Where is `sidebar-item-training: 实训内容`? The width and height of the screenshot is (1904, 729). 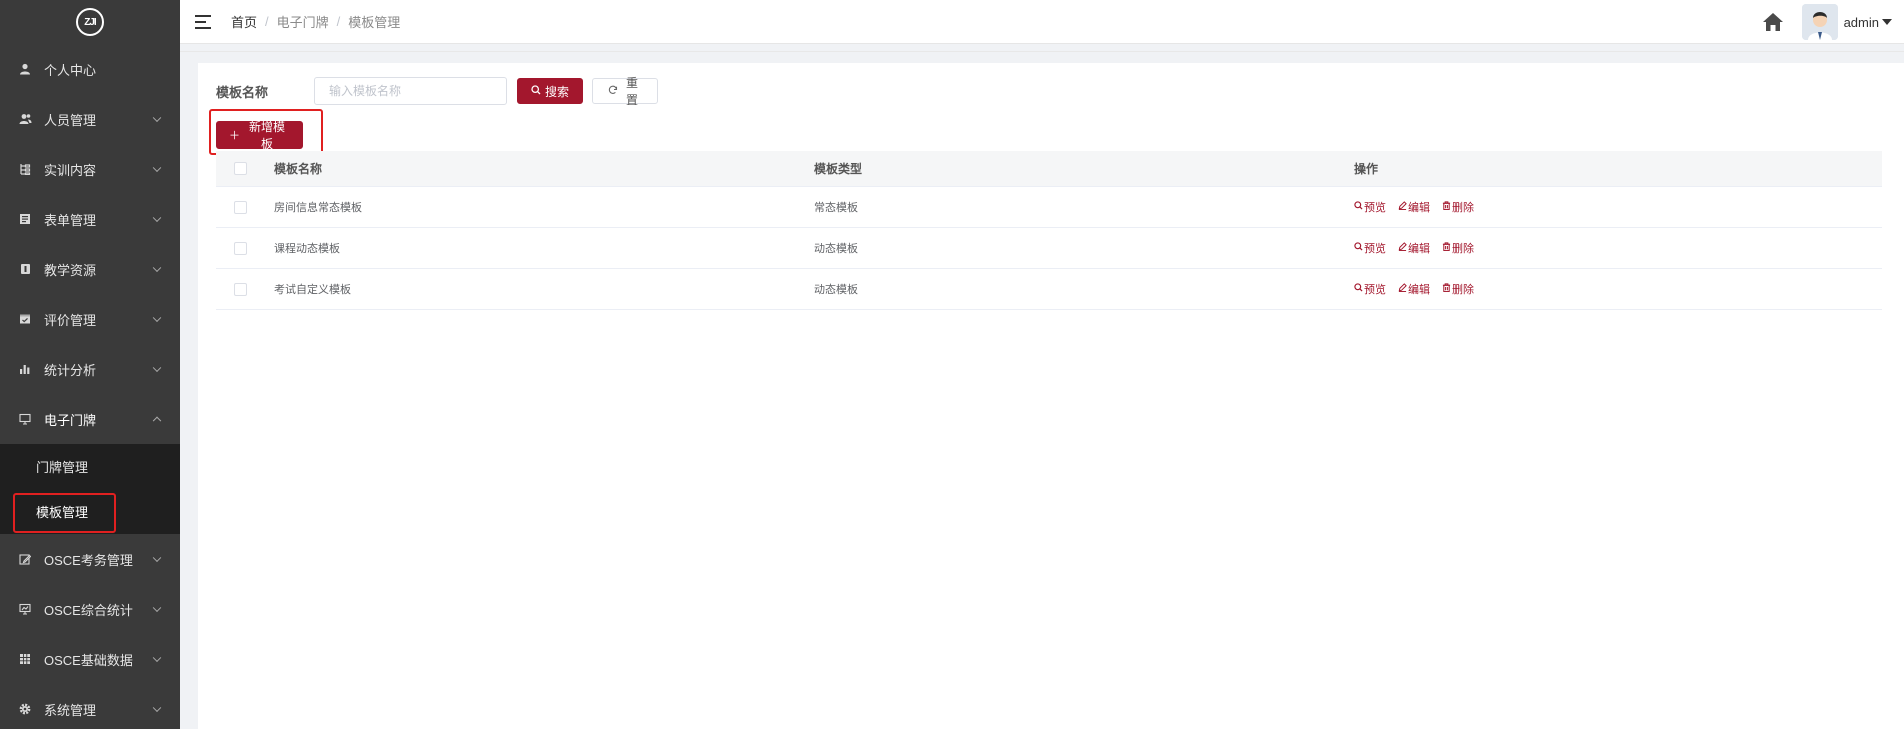 sidebar-item-training: 实训内容 is located at coordinates (90, 169).